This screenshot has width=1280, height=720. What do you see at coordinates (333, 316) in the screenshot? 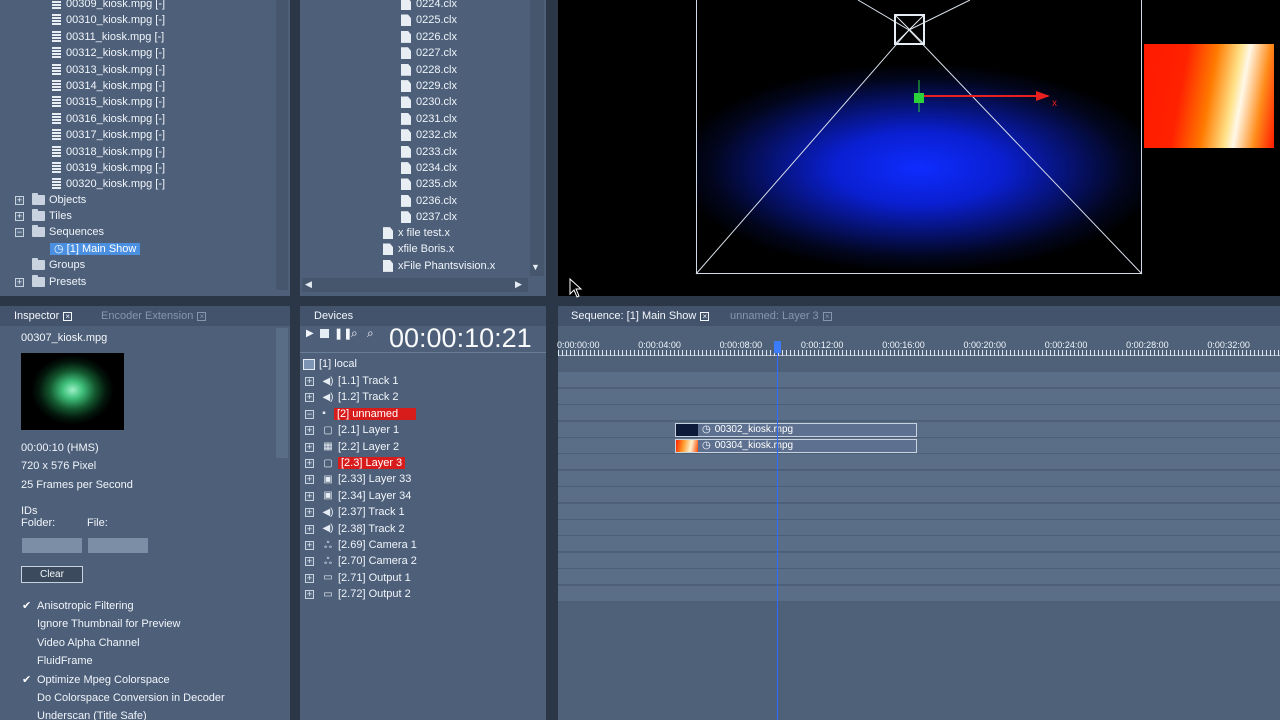
I see `tab-devices: Devices` at bounding box center [333, 316].